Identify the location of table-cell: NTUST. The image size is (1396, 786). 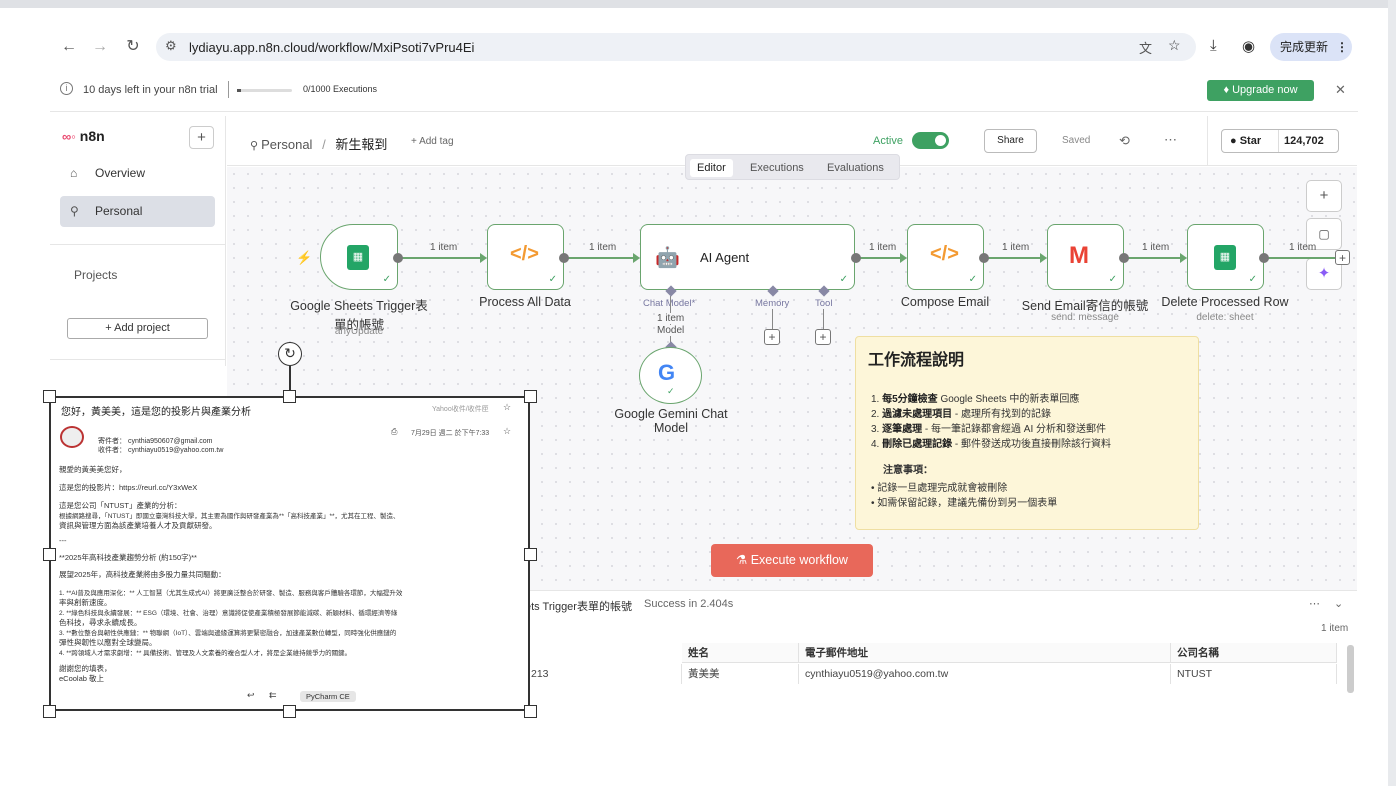
(1254, 674).